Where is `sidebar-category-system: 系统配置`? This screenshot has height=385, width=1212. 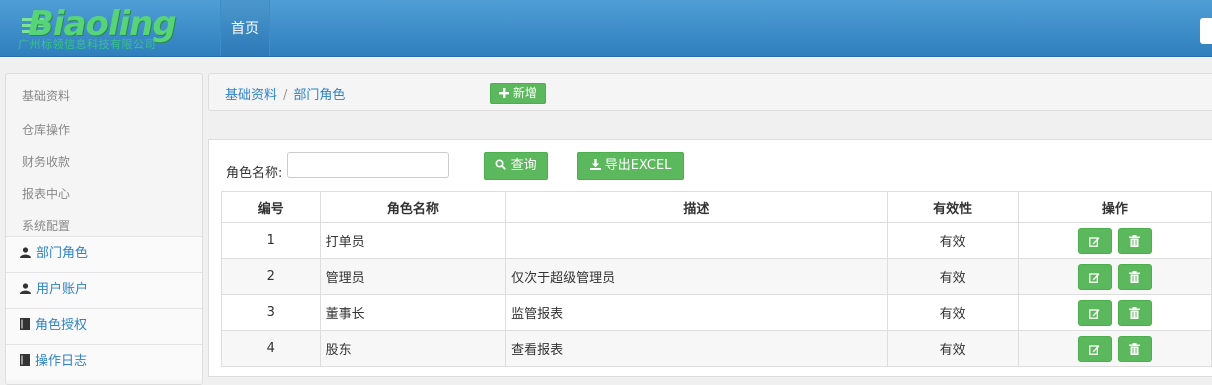
sidebar-category-system: 系统配置 is located at coordinates (104, 220).